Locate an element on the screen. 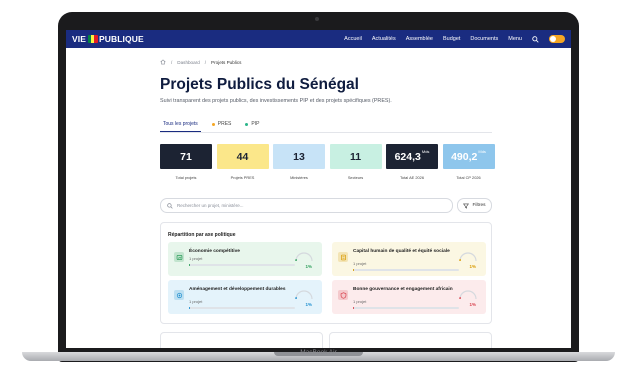  nav-link-actualites: Actualités is located at coordinates (384, 39).